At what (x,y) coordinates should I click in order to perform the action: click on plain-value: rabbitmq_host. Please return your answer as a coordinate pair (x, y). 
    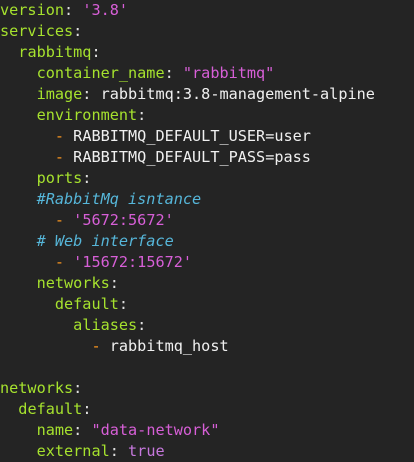
    Looking at the image, I should click on (169, 346).